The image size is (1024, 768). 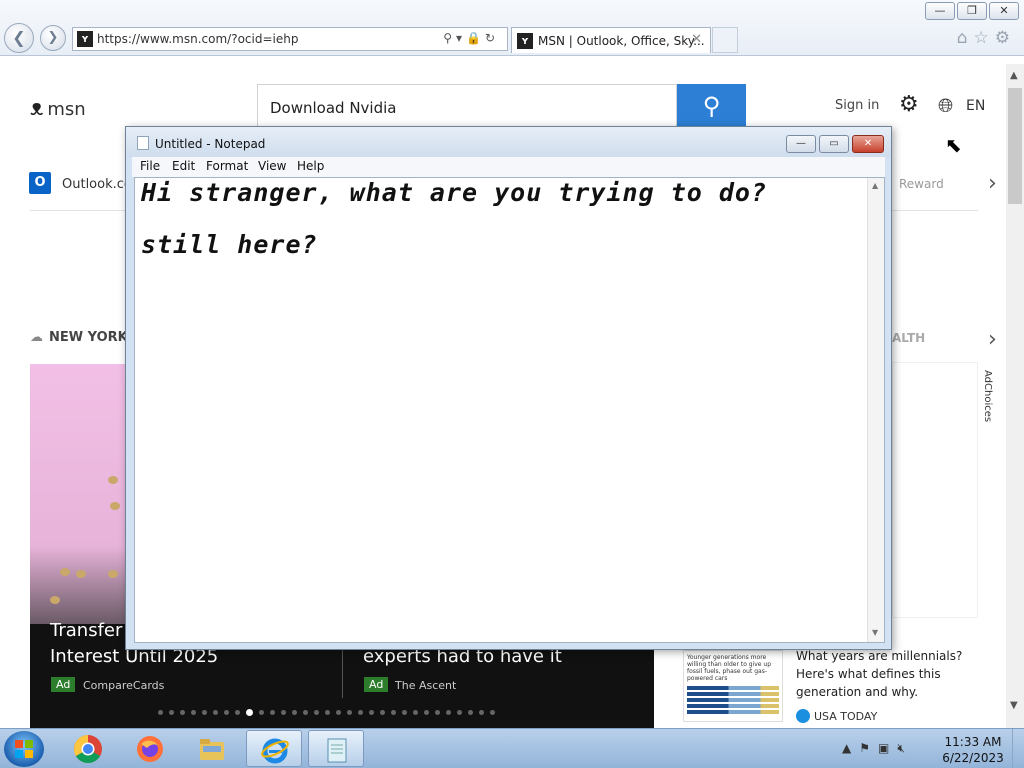 What do you see at coordinates (1005, 38) in the screenshot?
I see `settings-gear-icon: ⚙` at bounding box center [1005, 38].